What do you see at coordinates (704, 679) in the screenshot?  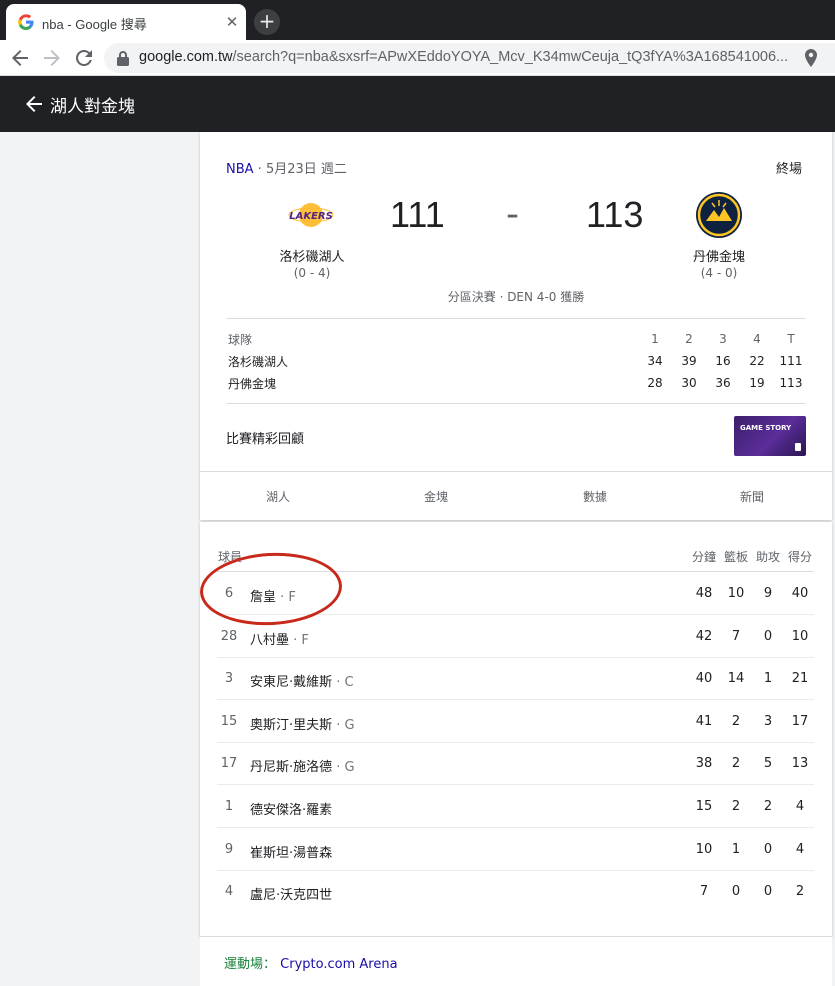 I see `player-stat-min: 40` at bounding box center [704, 679].